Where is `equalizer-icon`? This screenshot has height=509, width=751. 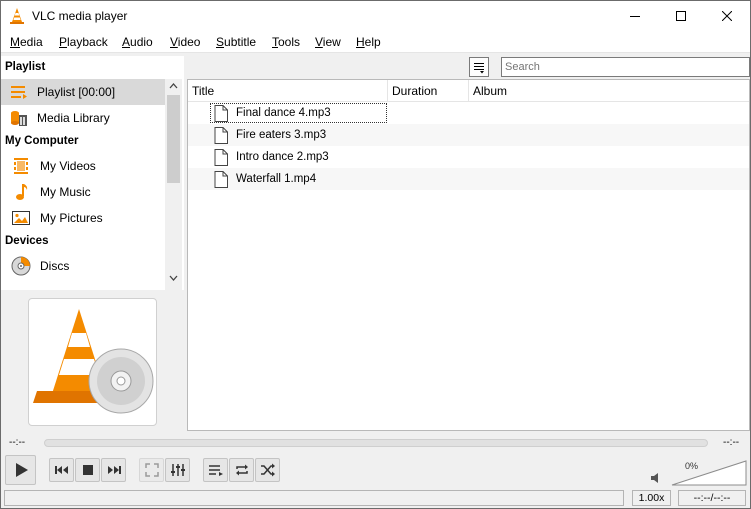
equalizer-icon is located at coordinates (177, 470).